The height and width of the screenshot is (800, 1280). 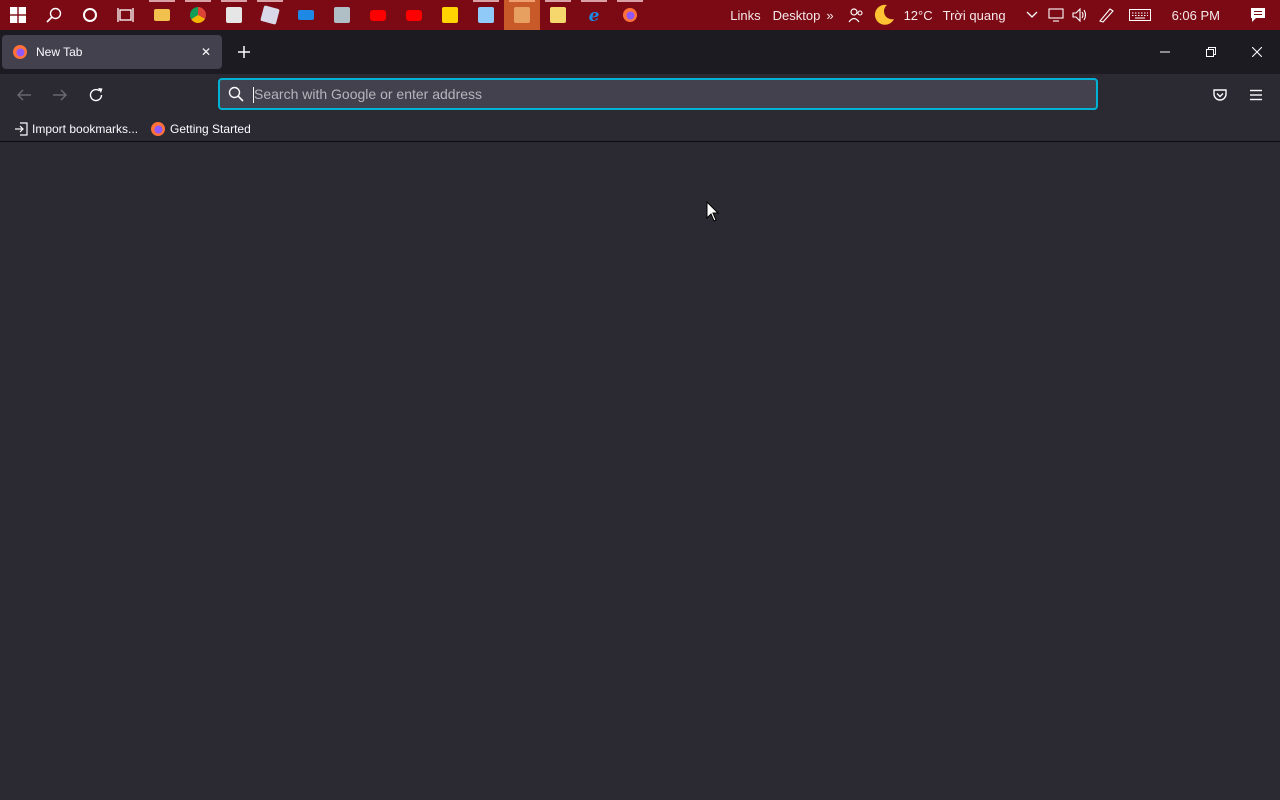 I want to click on taskbar-app-store, so click(x=234, y=15).